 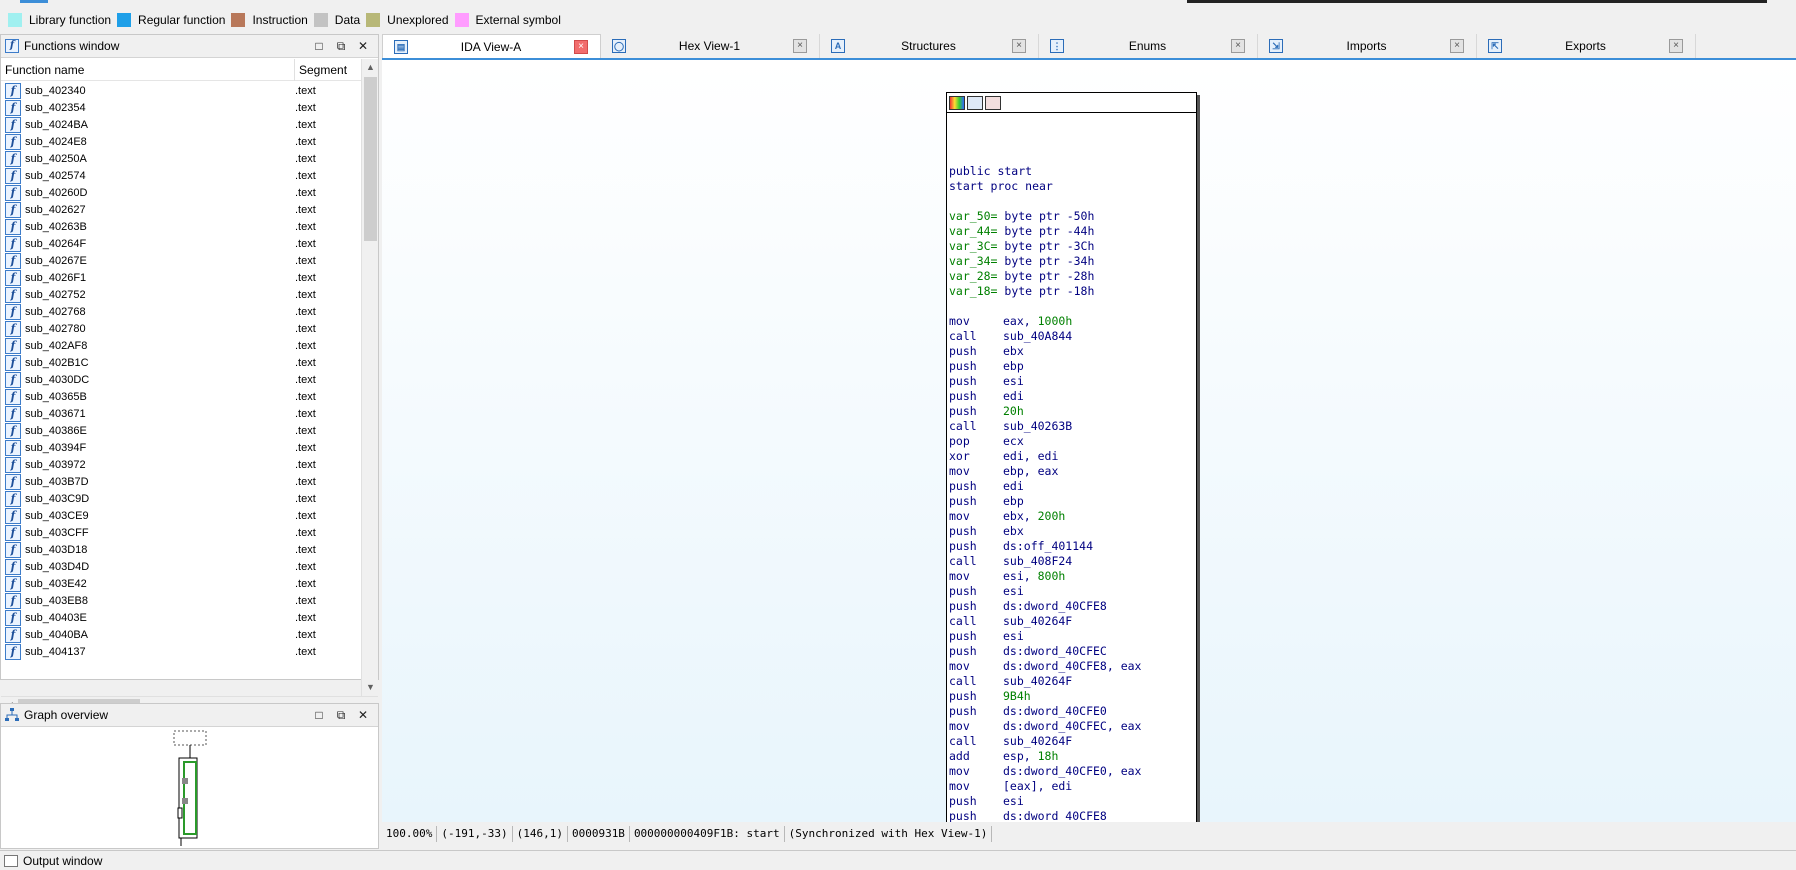 I want to click on tab-structures: A Structures ×, so click(x=929, y=46).